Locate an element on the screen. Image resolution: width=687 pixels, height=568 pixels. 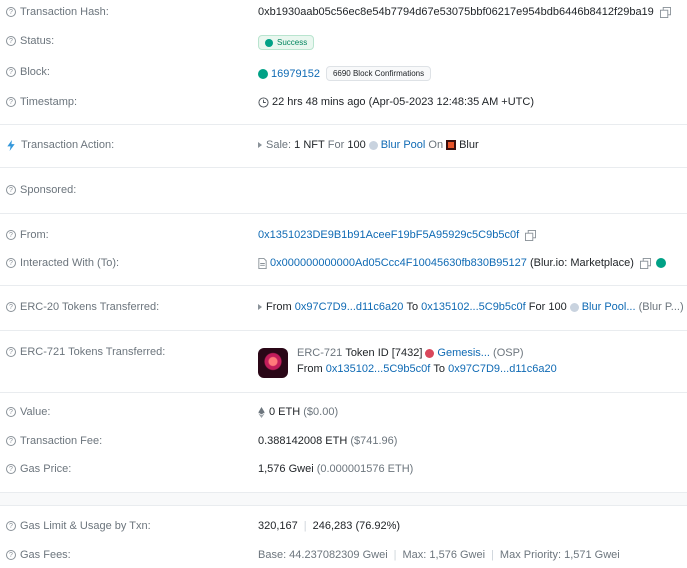
erc721-line1: ERC-721 Token ID [7432] Gemesis... (OSP) is located at coordinates (410, 353).